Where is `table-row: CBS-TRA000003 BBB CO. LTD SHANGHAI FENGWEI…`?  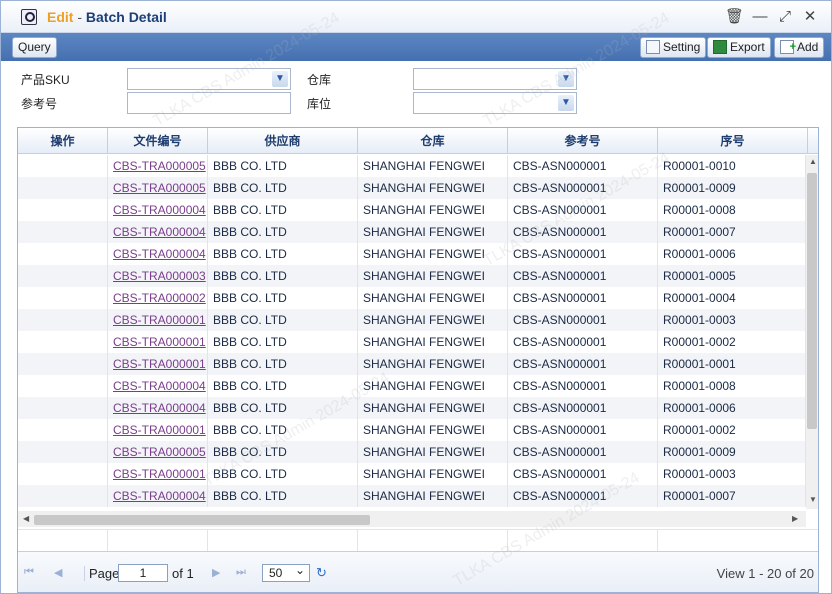
table-row: CBS-TRA000003 BBB CO. LTD SHANGHAI FENGWEI… is located at coordinates (412, 276).